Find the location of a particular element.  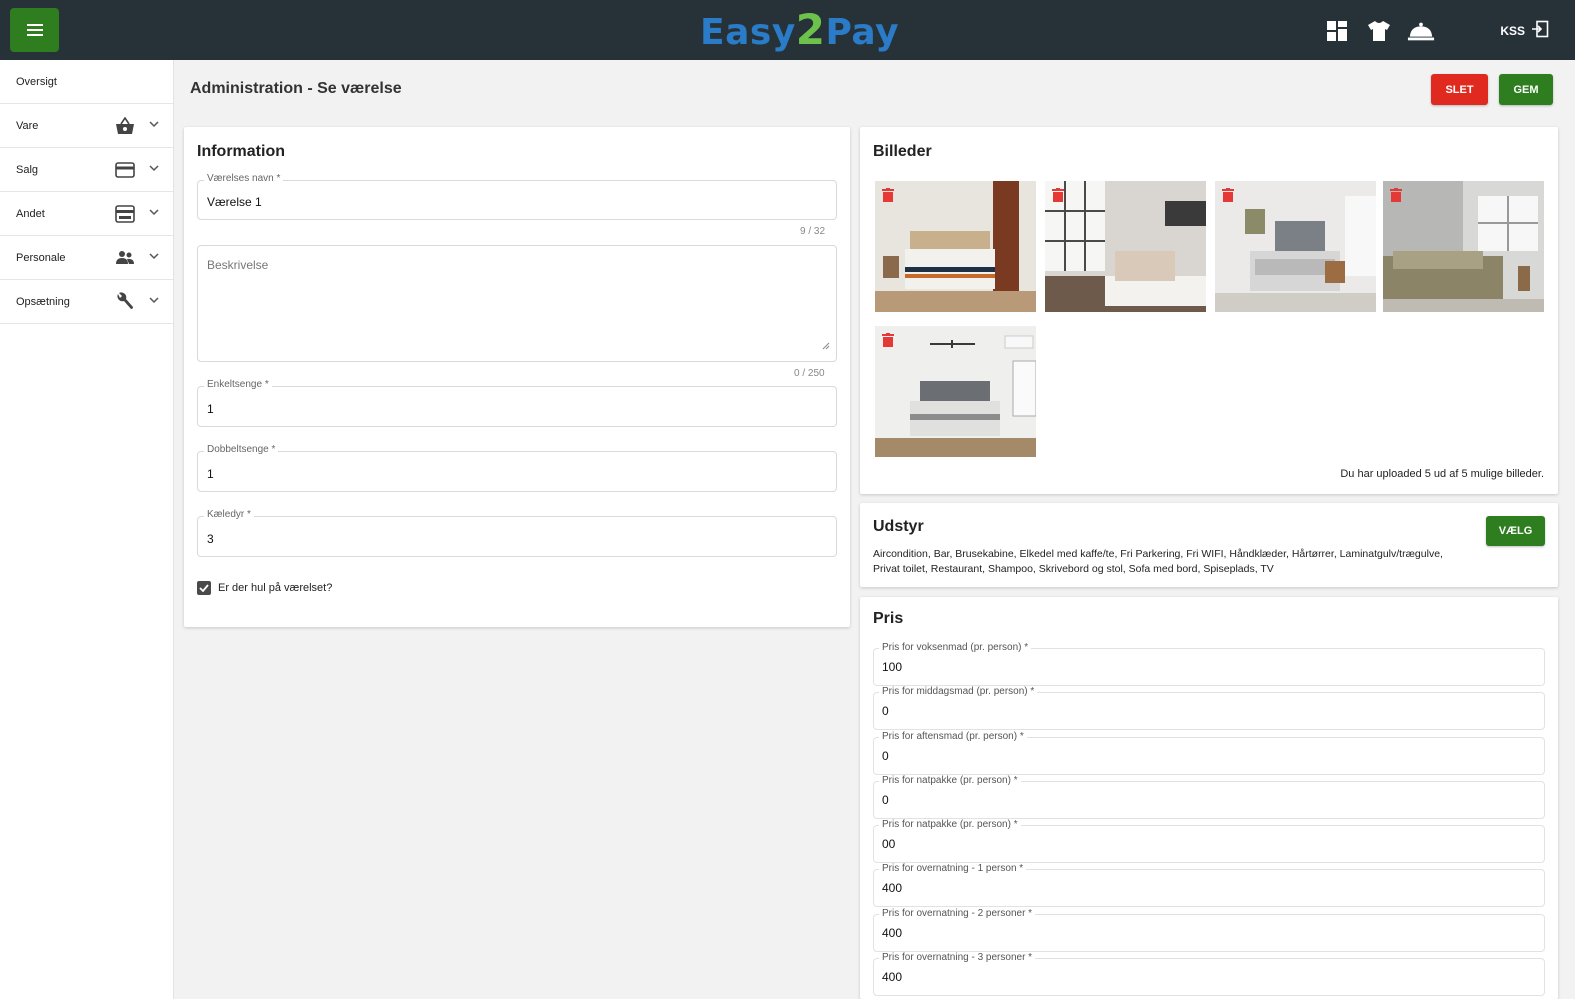

hole-checkbox is located at coordinates (204, 588).